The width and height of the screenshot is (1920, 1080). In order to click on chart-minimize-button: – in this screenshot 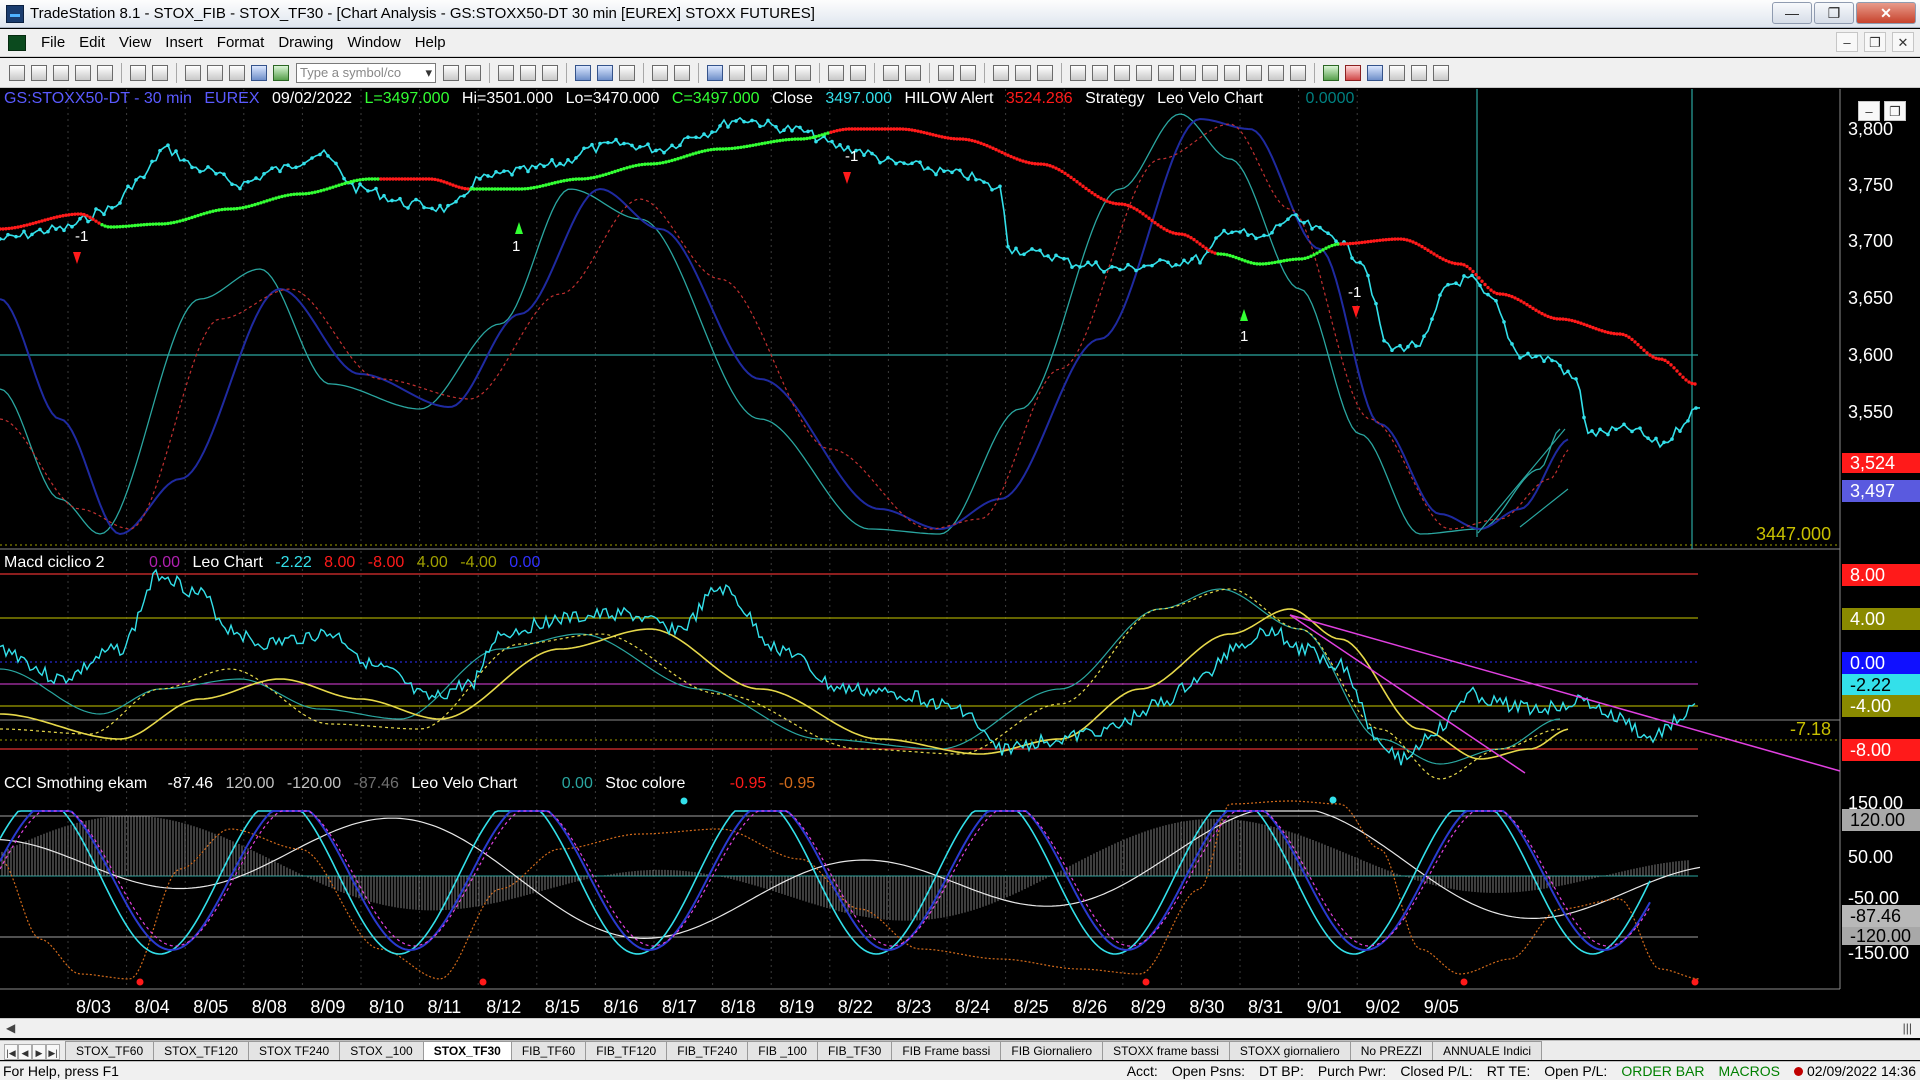, I will do `click(1869, 111)`.